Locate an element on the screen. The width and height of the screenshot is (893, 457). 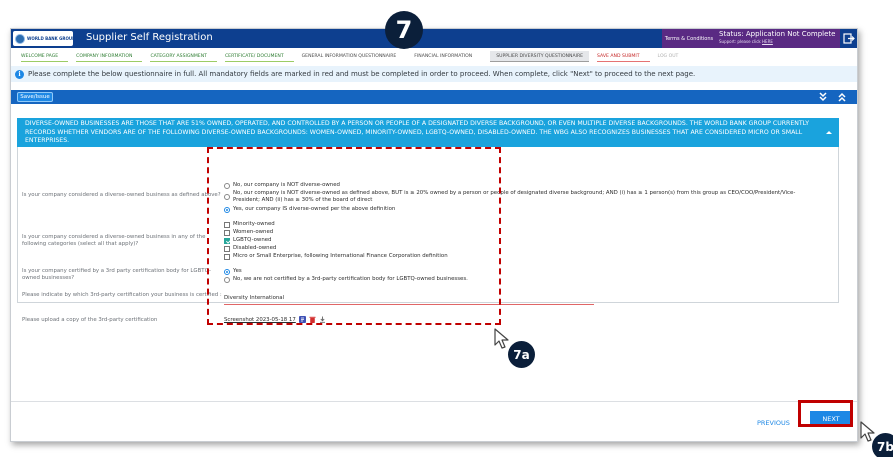
globe-icon is located at coordinates (20, 38).